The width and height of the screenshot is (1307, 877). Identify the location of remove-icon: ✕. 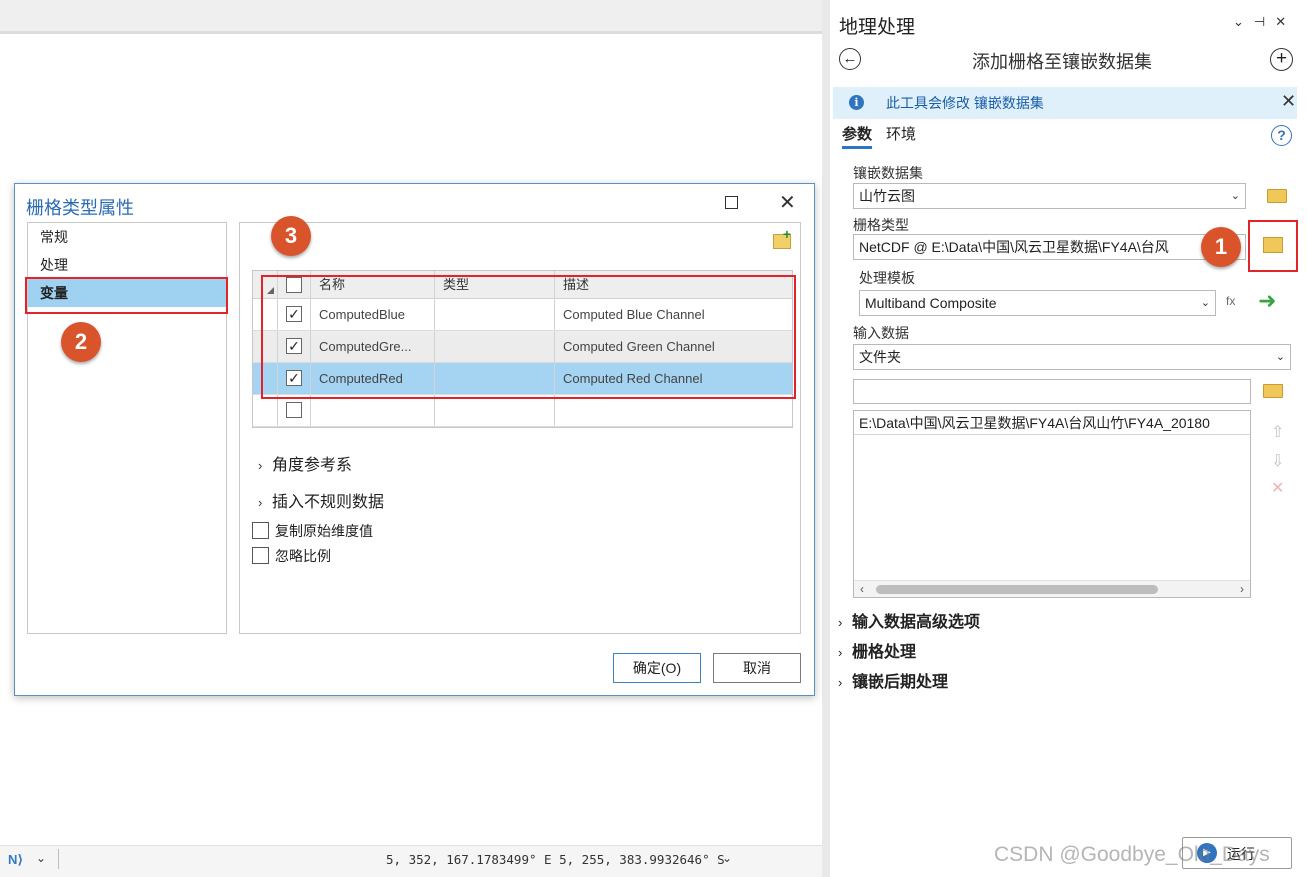
(1277, 488).